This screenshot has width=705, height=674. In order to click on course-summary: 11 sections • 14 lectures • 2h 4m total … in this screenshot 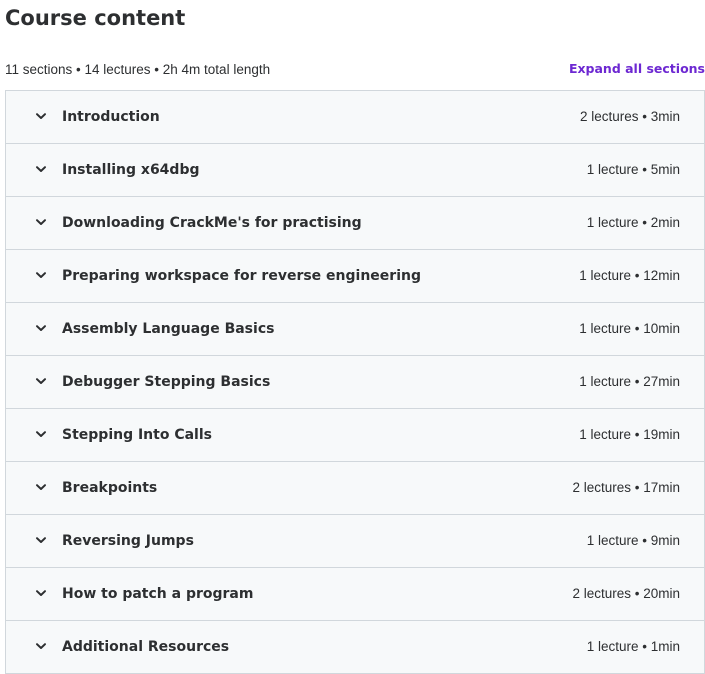, I will do `click(138, 69)`.